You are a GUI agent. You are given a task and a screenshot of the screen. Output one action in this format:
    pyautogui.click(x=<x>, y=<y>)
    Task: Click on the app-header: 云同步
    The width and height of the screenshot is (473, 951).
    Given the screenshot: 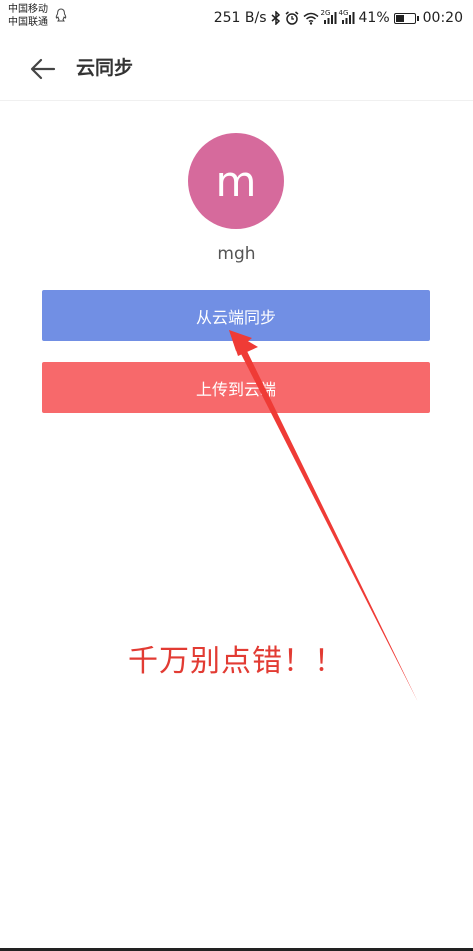 What is the action you would take?
    pyautogui.click(x=236, y=68)
    